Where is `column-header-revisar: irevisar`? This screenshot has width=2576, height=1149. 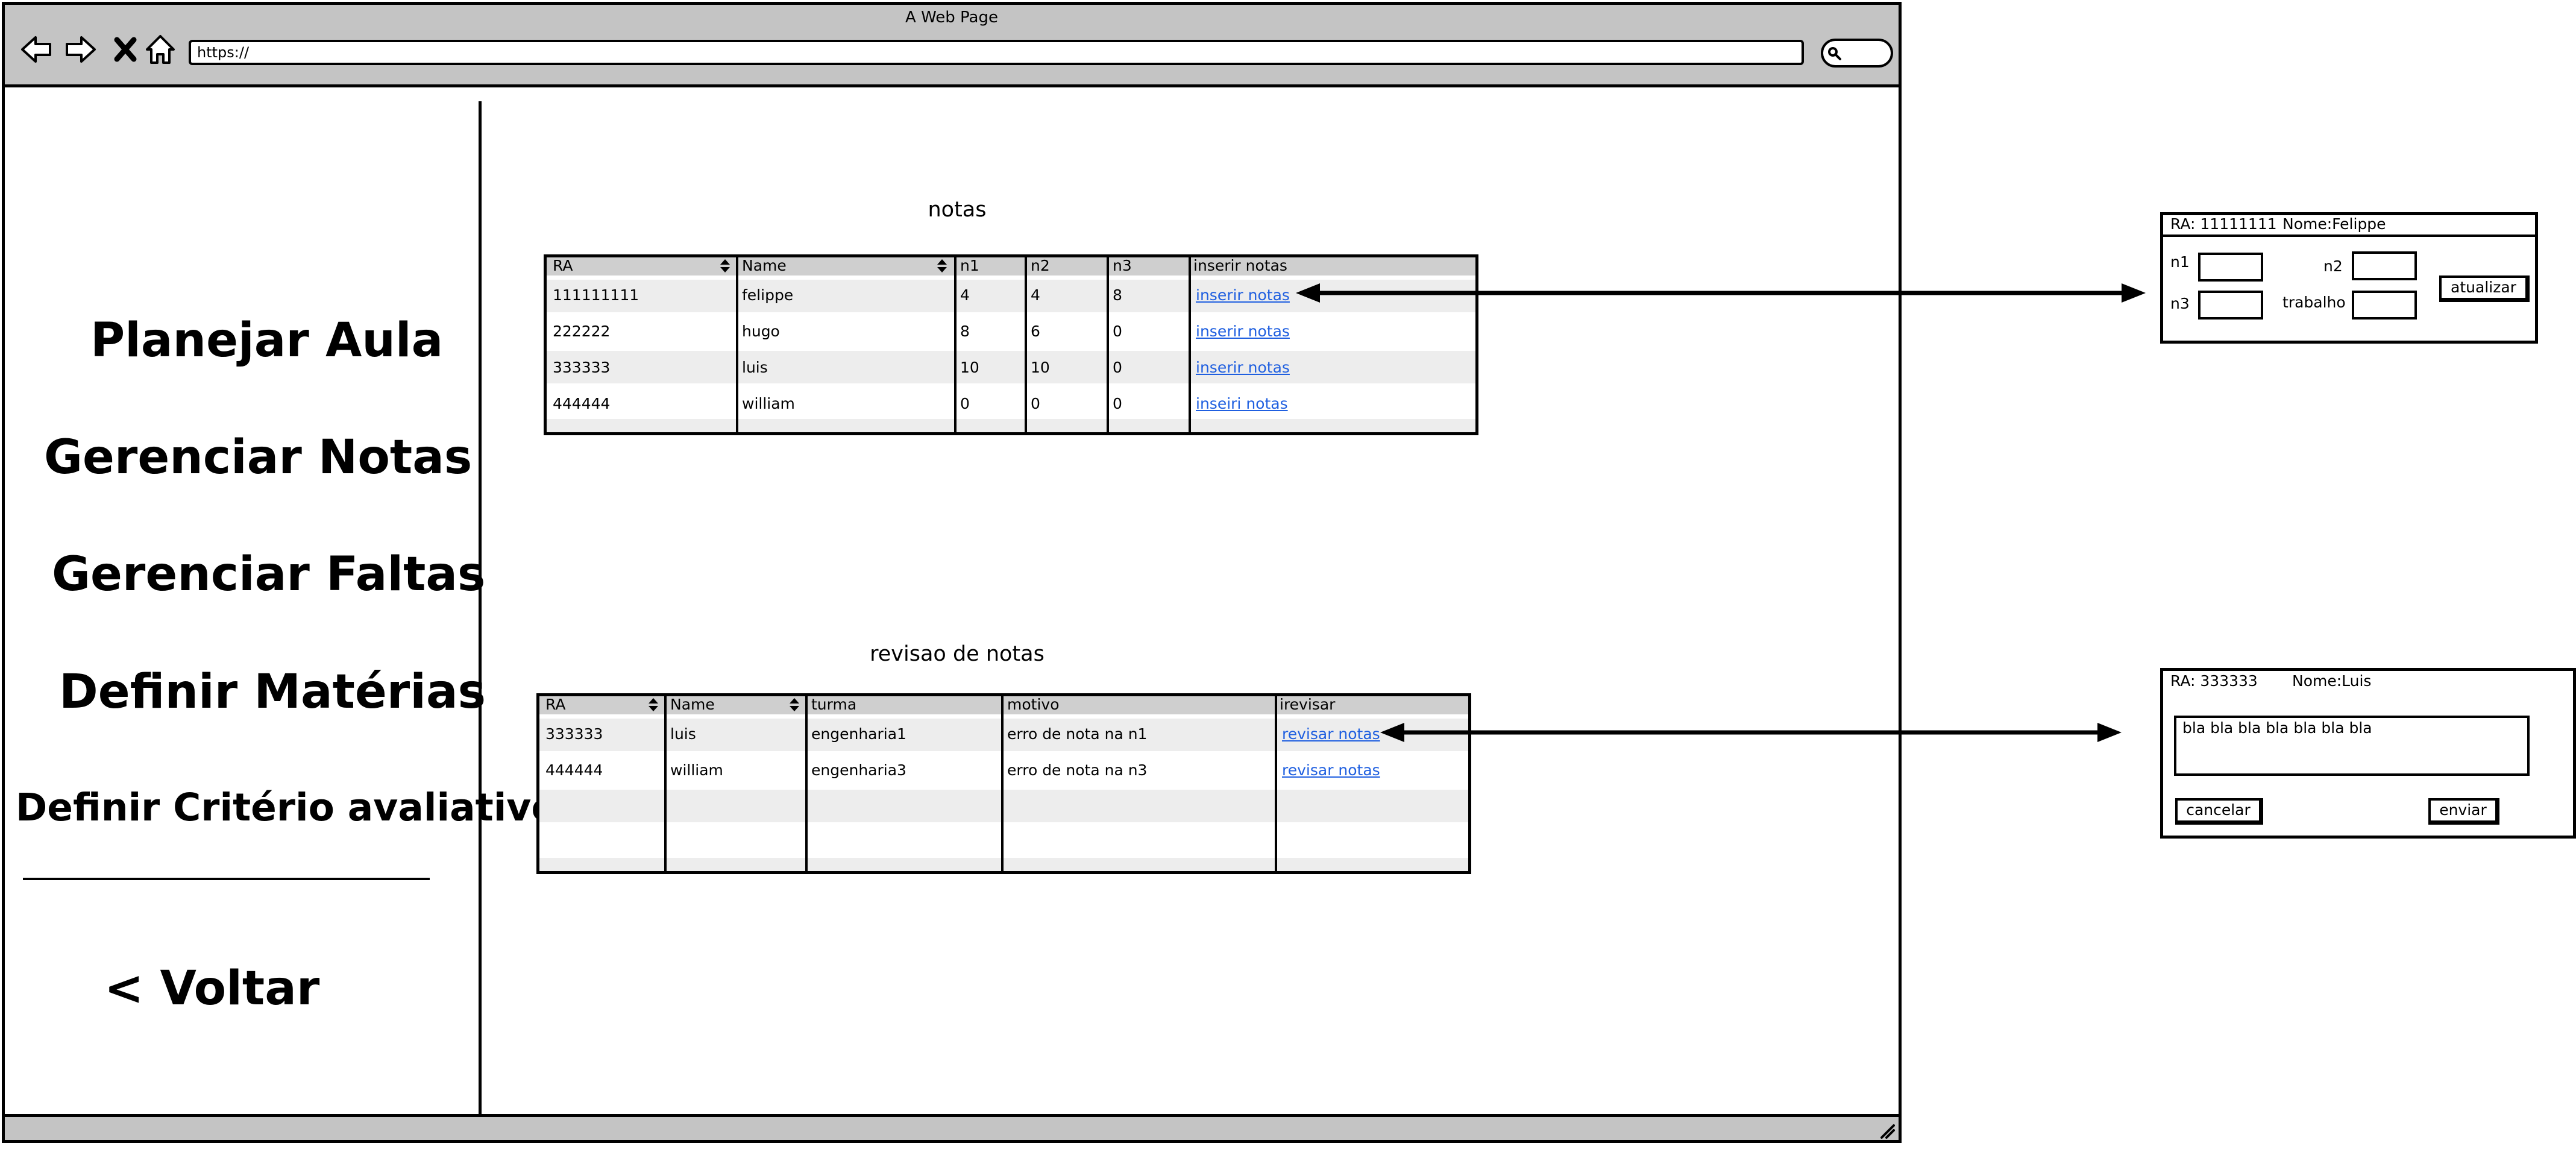 column-header-revisar: irevisar is located at coordinates (1308, 704).